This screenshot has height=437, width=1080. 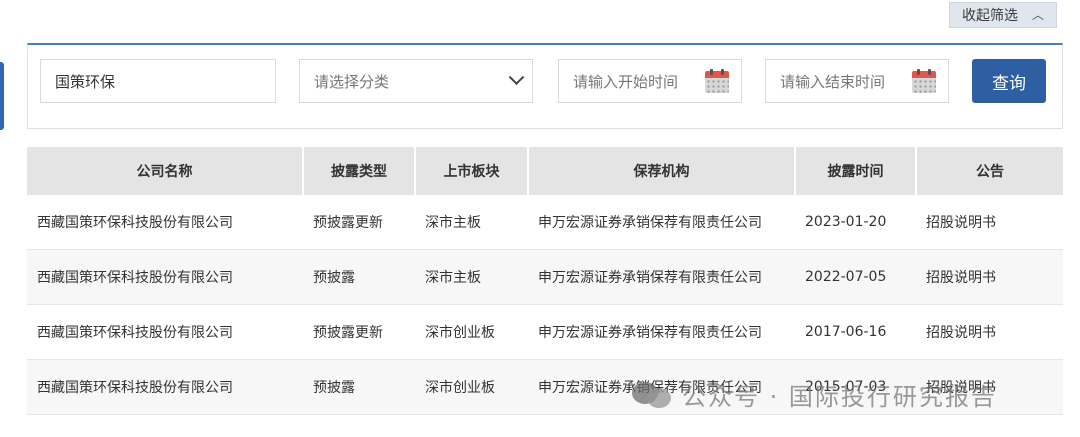 I want to click on end-date-input: 请输入结束时间, so click(x=857, y=81).